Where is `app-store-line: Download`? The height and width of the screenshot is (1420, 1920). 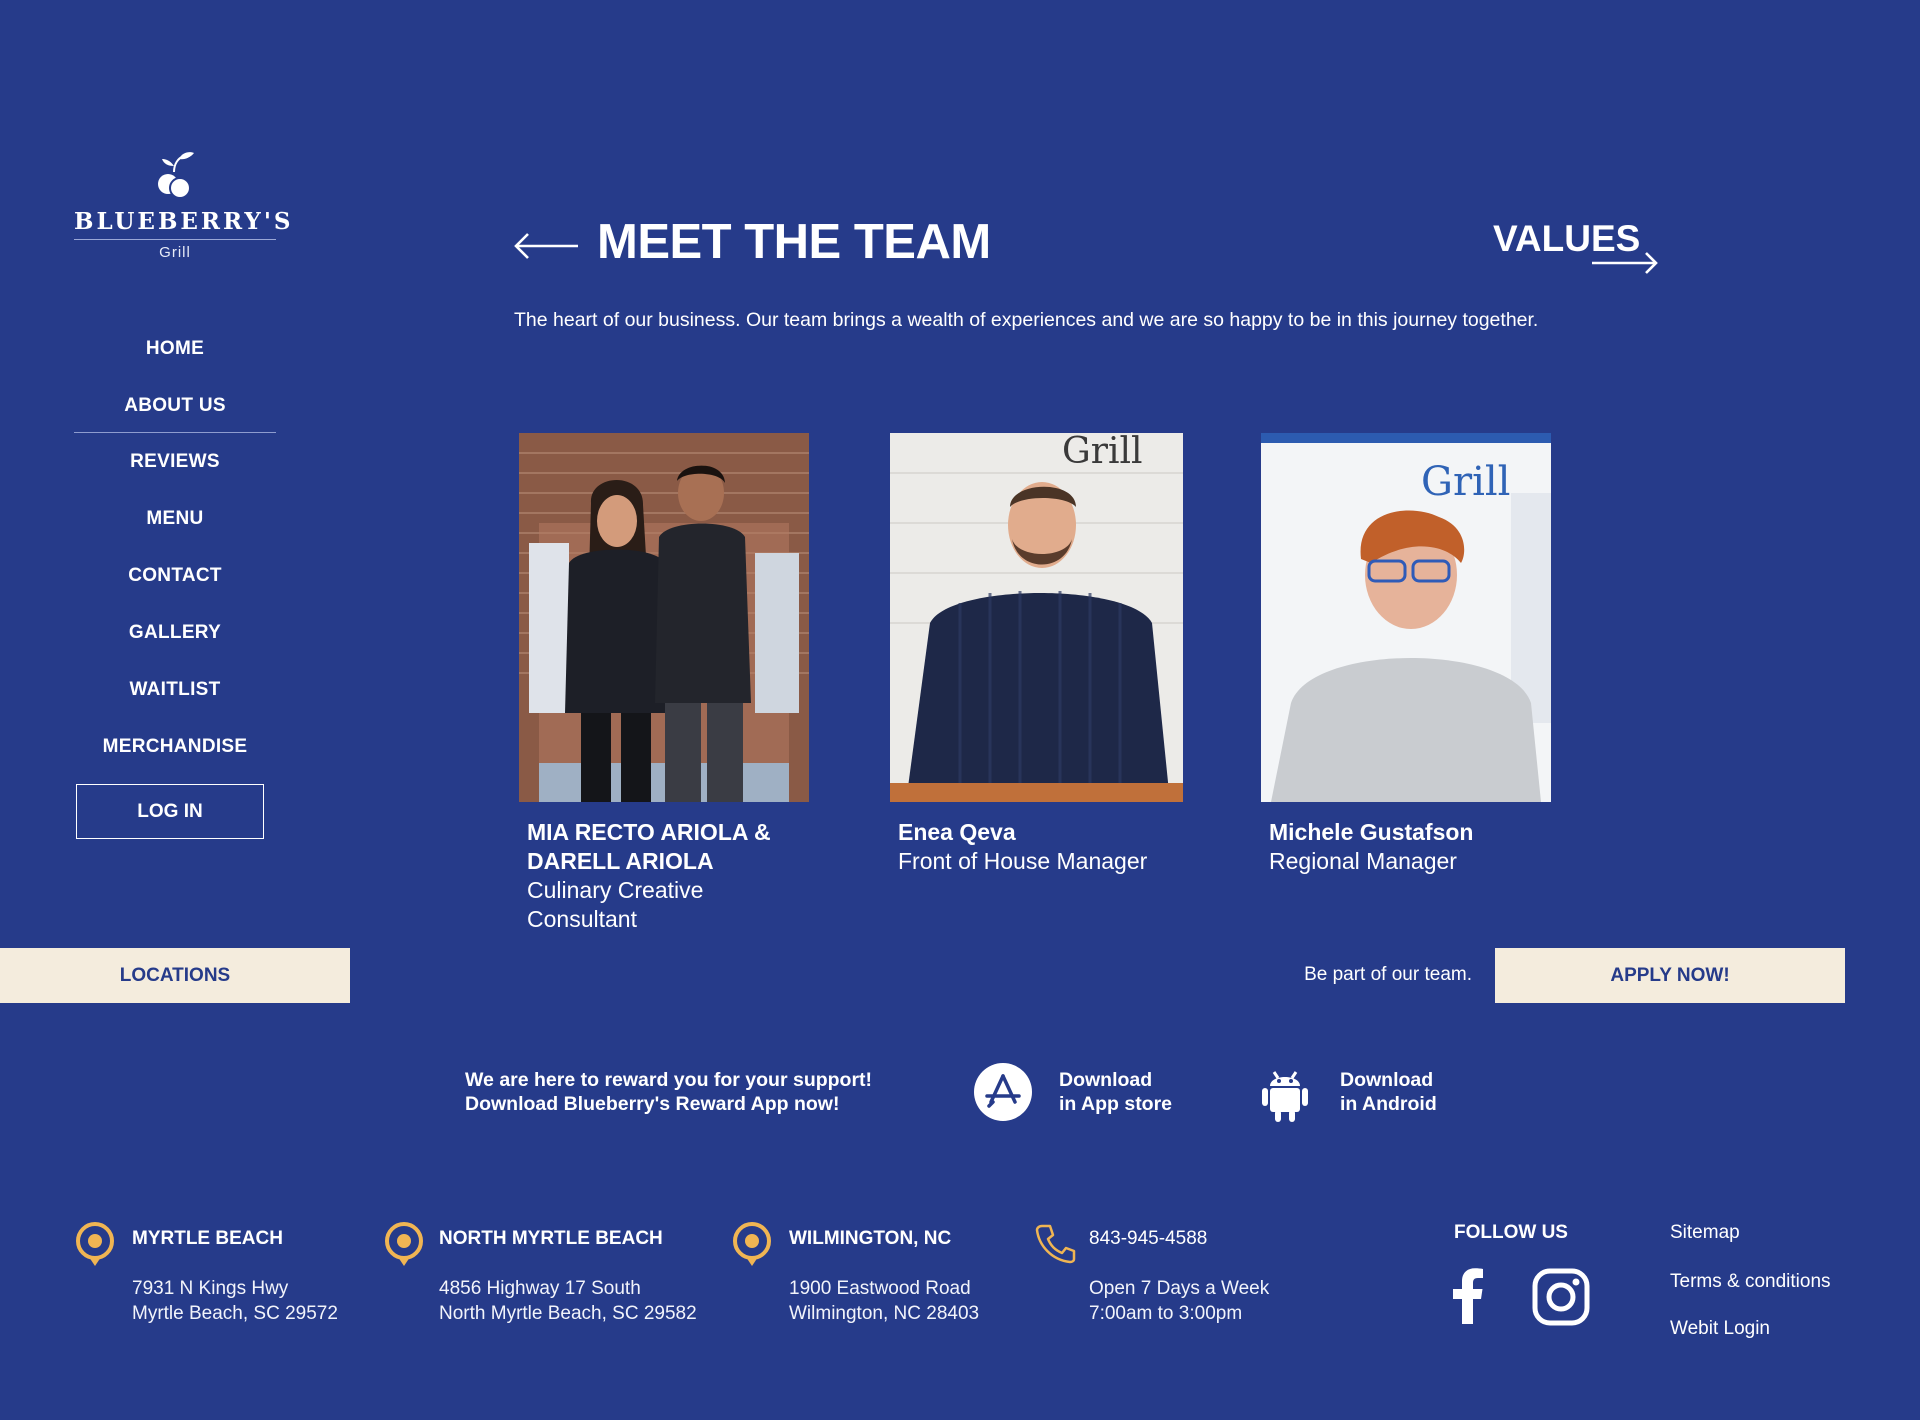
app-store-line: Download is located at coordinates (1106, 1080).